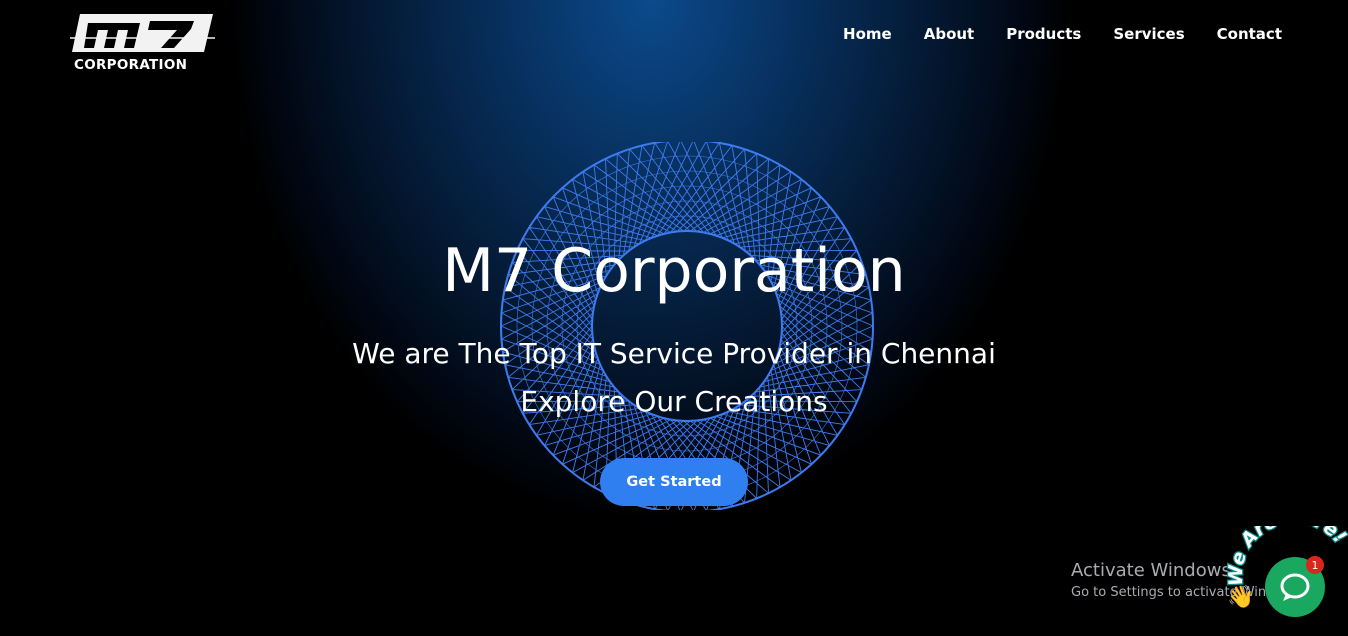 This screenshot has width=1348, height=636. I want to click on logo-mark, so click(142, 33).